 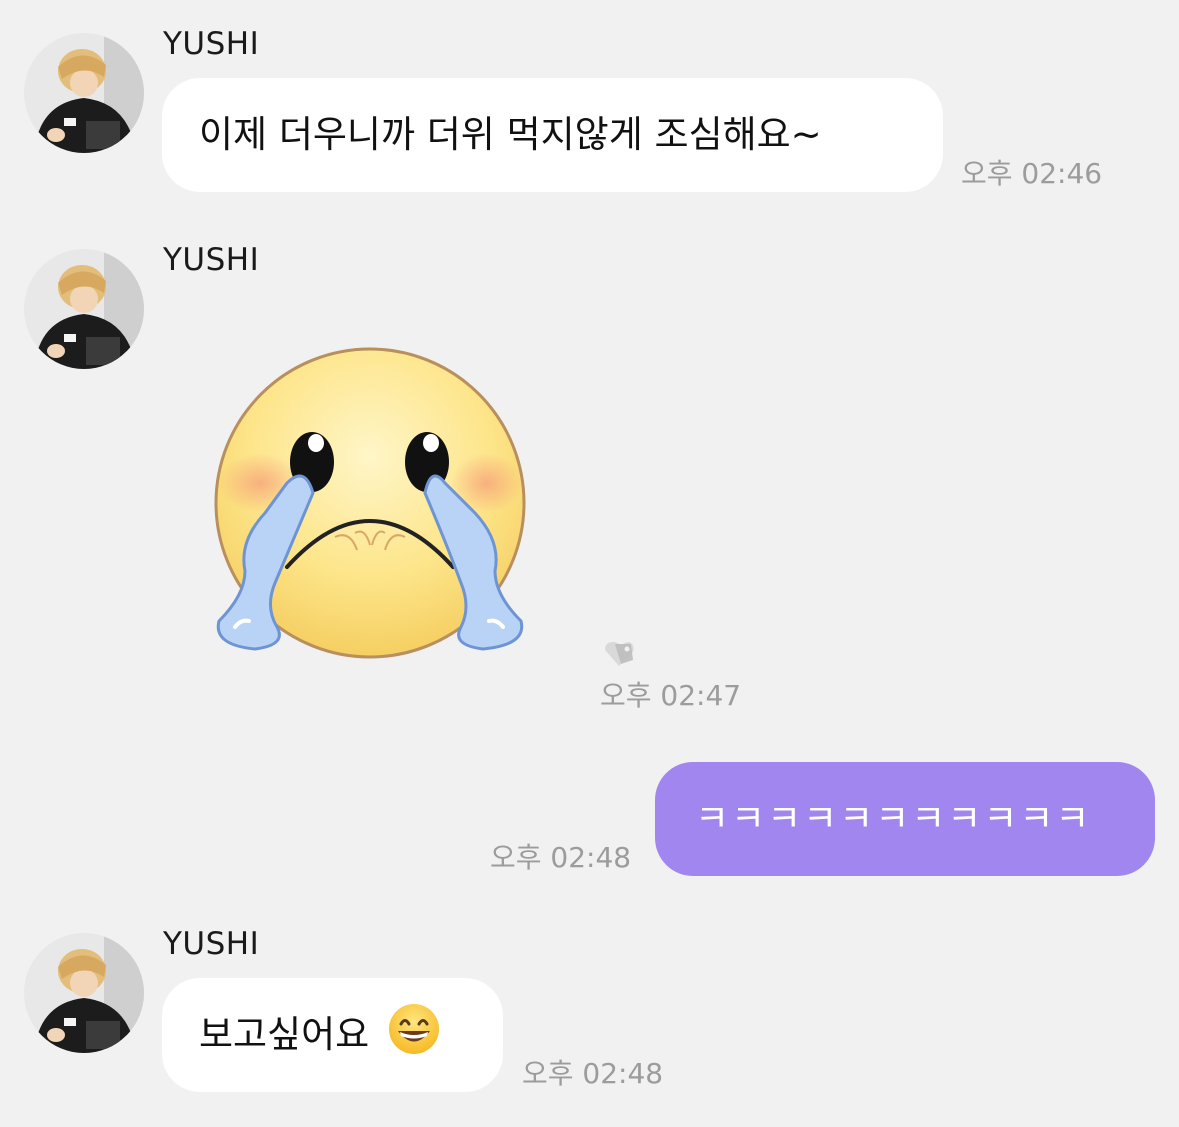 I want to click on message-text: ㅋㅋㅋㅋㅋㅋㅋㅋㅋㅋㅋ, so click(x=893, y=818).